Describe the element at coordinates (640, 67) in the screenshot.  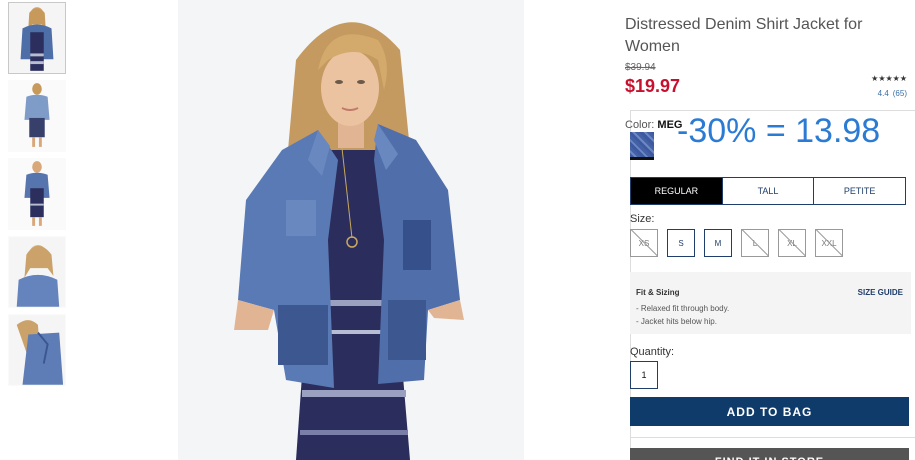
I see `original-price: $39.94` at that location.